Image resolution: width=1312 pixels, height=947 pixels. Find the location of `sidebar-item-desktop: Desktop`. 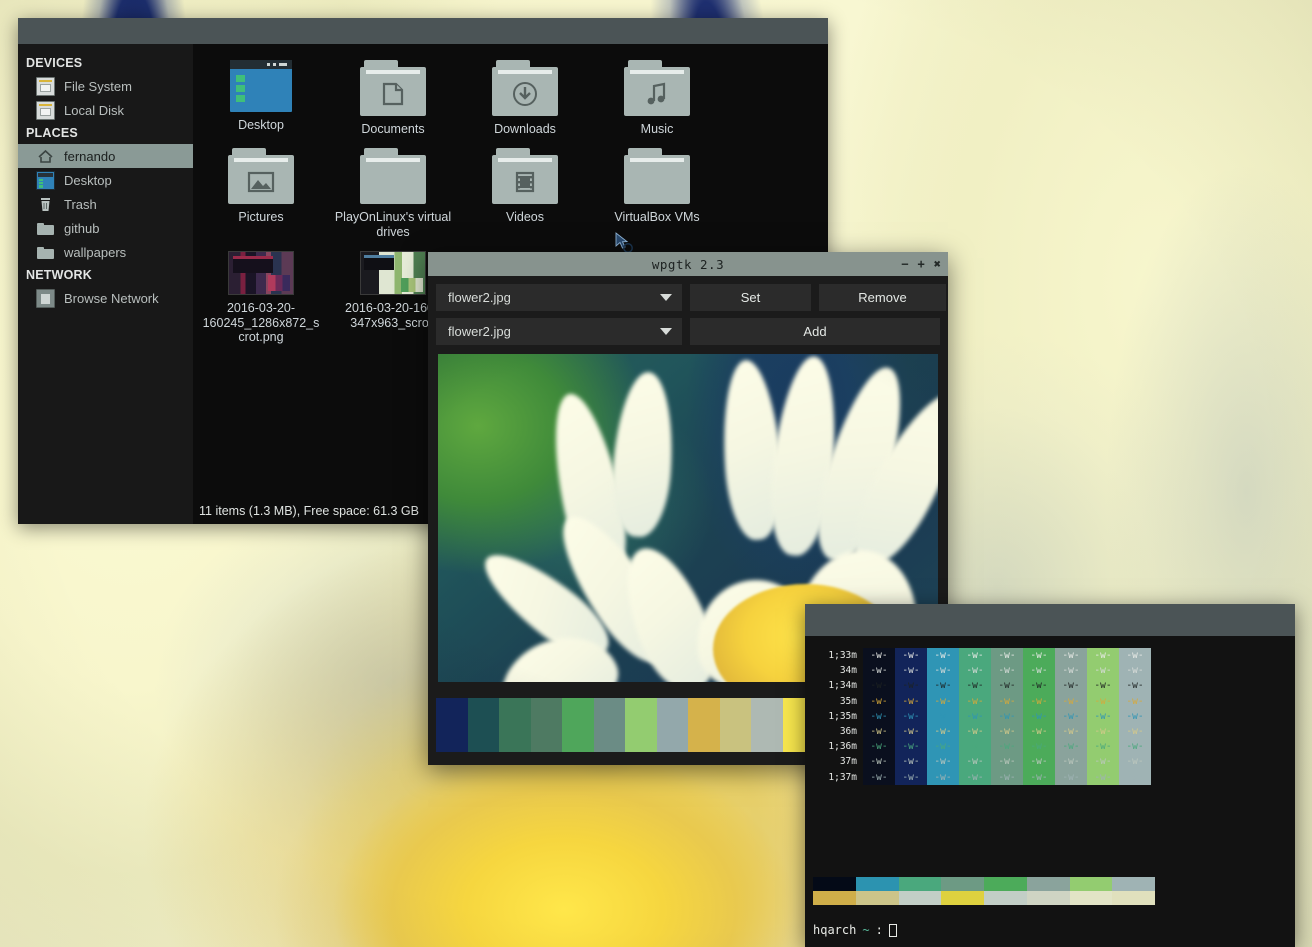

sidebar-item-desktop: Desktop is located at coordinates (105, 180).